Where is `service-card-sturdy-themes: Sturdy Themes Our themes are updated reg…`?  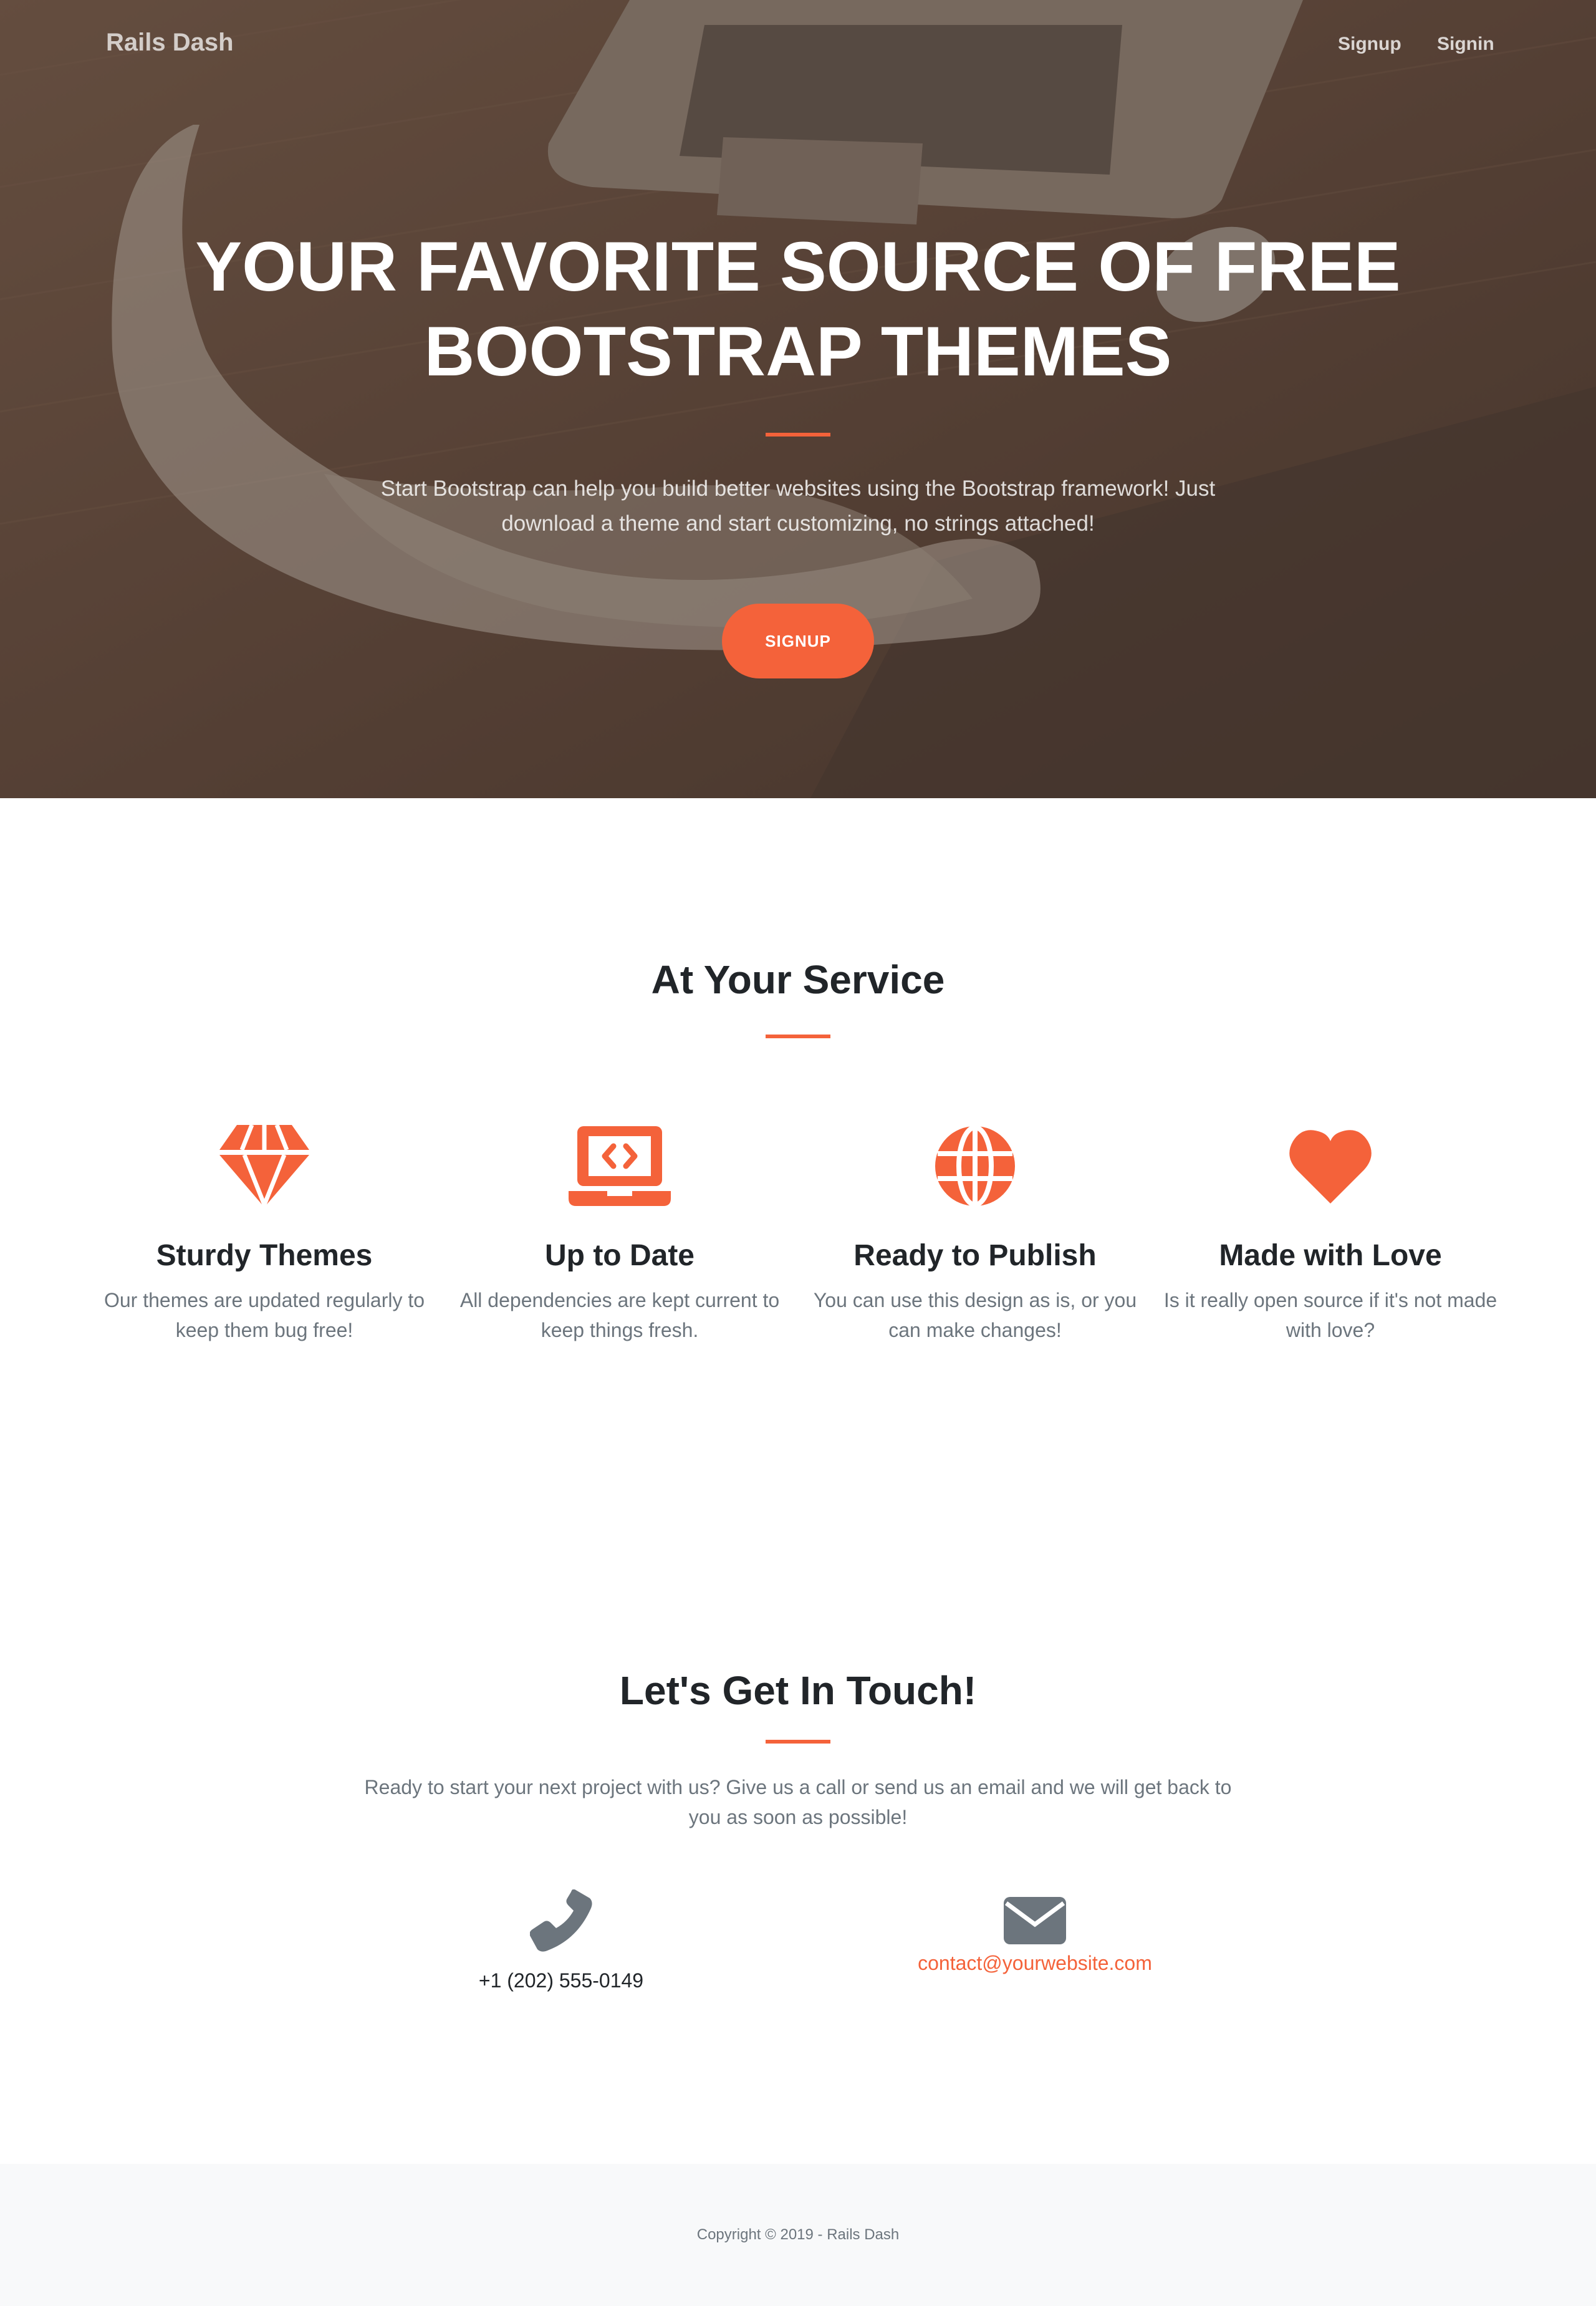
service-card-sturdy-themes: Sturdy Themes Our themes are updated reg… is located at coordinates (264, 1234).